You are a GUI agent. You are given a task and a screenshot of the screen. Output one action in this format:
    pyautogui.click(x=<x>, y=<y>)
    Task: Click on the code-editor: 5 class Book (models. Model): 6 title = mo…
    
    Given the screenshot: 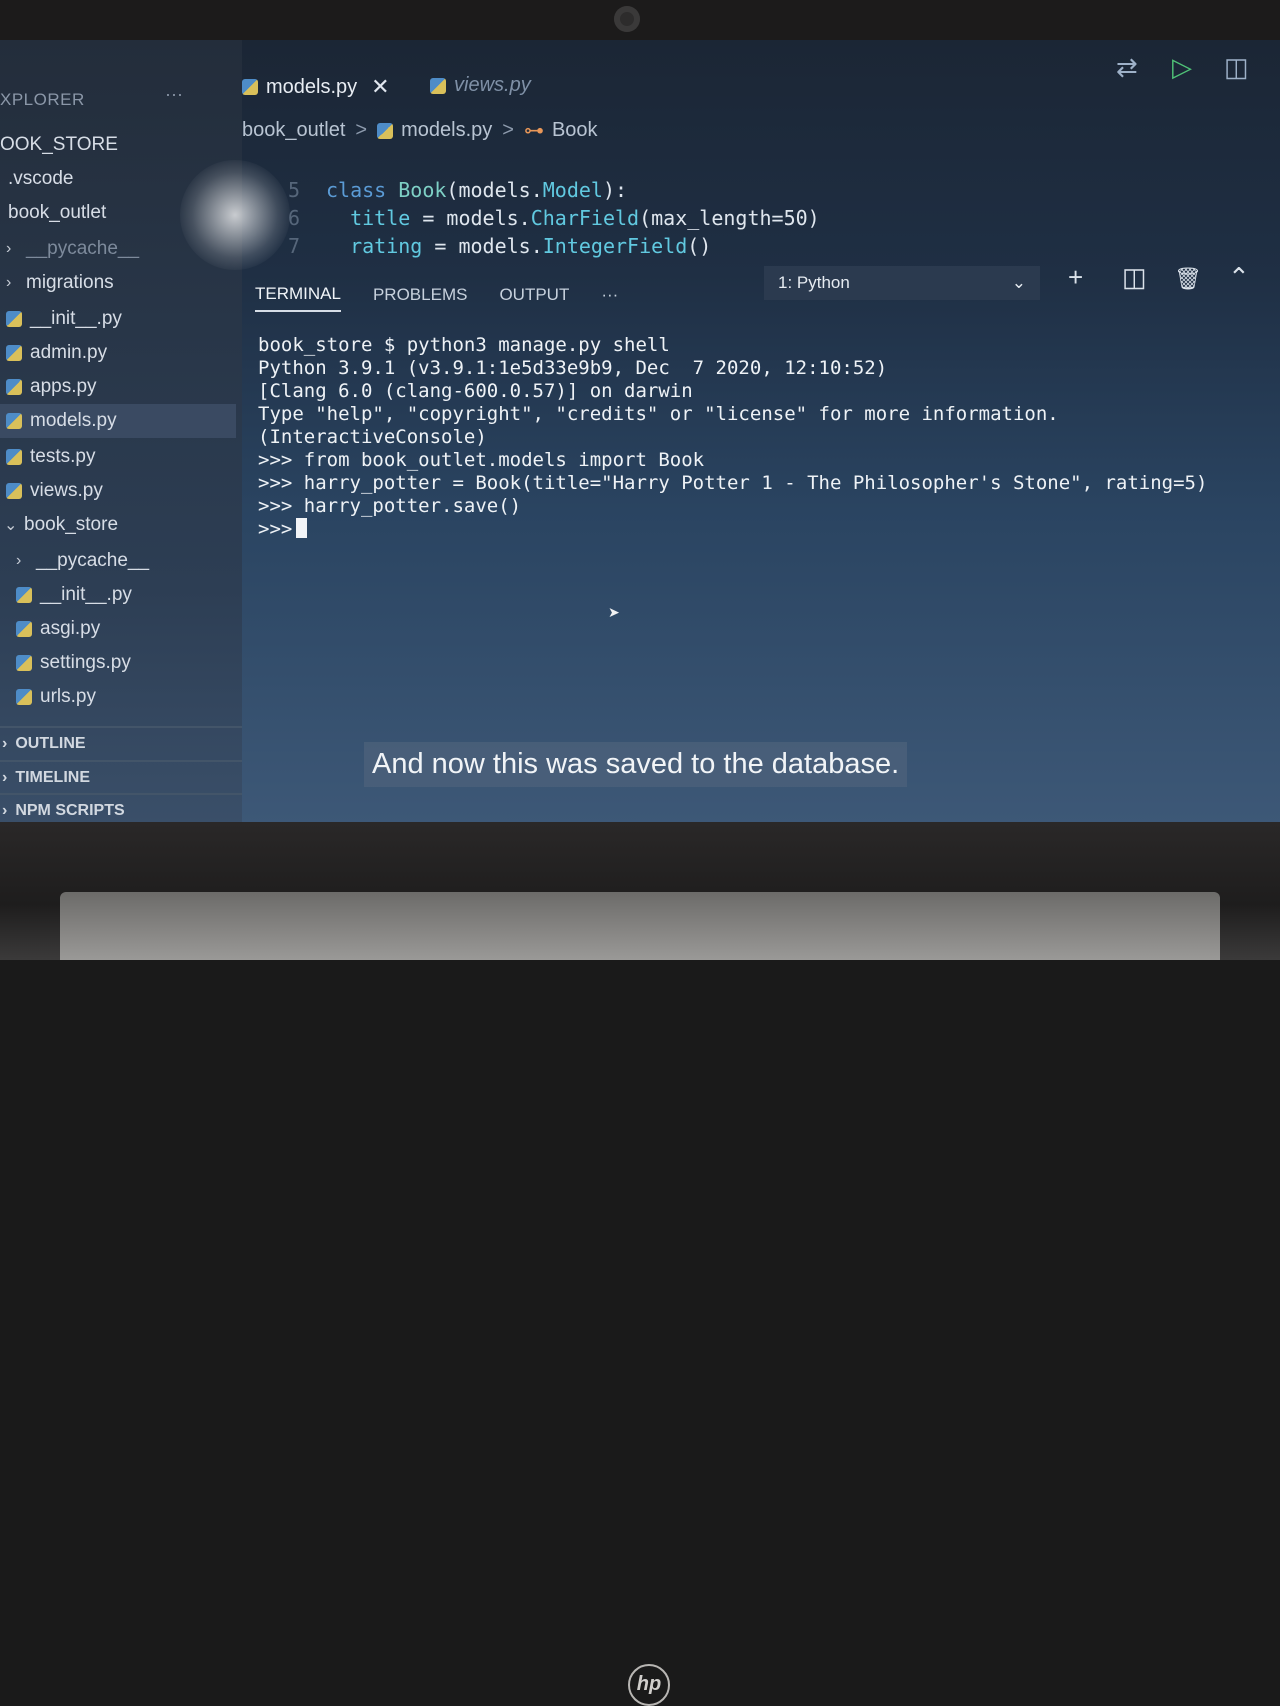 What is the action you would take?
    pyautogui.click(x=540, y=220)
    